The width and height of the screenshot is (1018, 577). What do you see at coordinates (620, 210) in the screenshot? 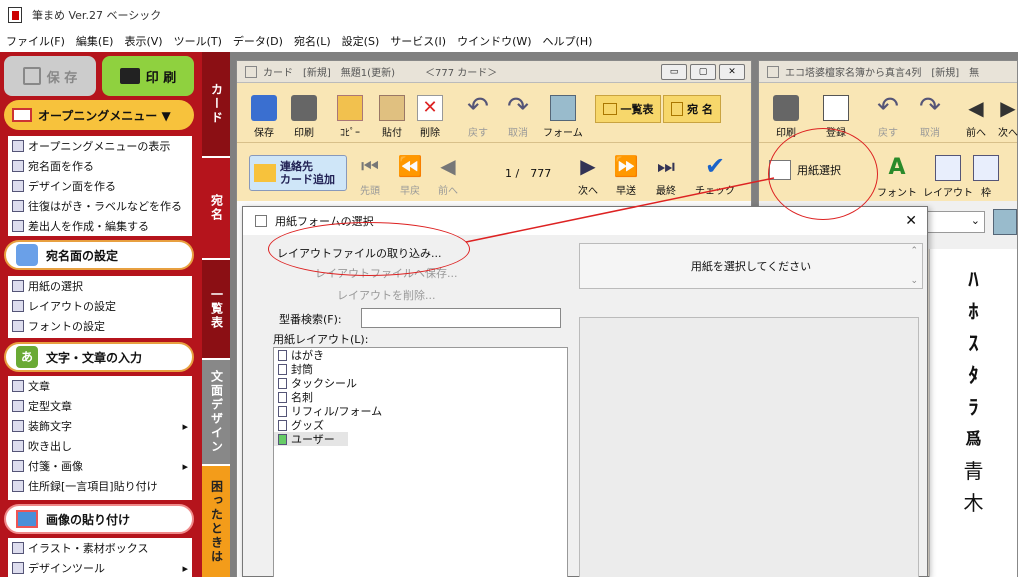
I see `annotation-line` at bounding box center [620, 210].